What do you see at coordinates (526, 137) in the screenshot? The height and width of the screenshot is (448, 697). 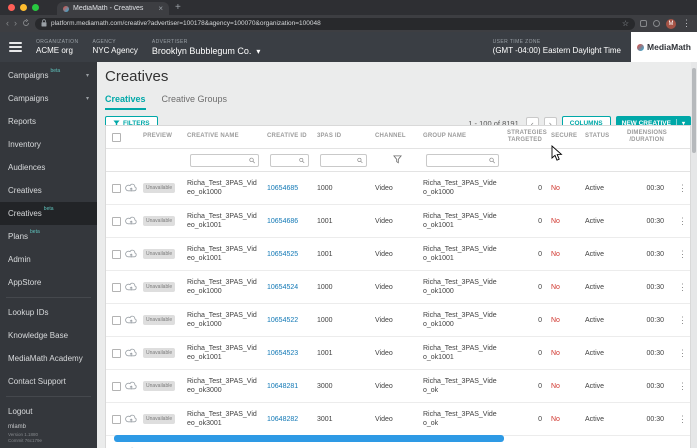 I see `col-strategies-targeted: STRATEGIES TARGETED` at bounding box center [526, 137].